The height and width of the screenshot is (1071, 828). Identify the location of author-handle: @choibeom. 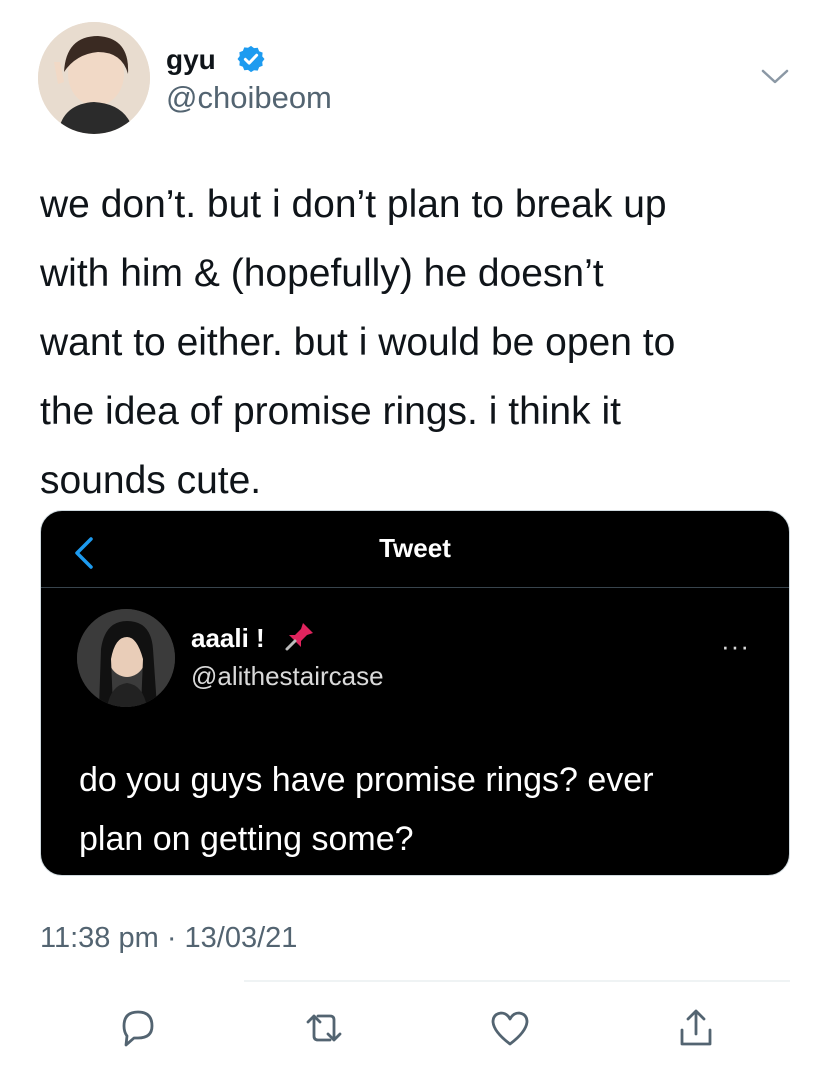
(249, 98).